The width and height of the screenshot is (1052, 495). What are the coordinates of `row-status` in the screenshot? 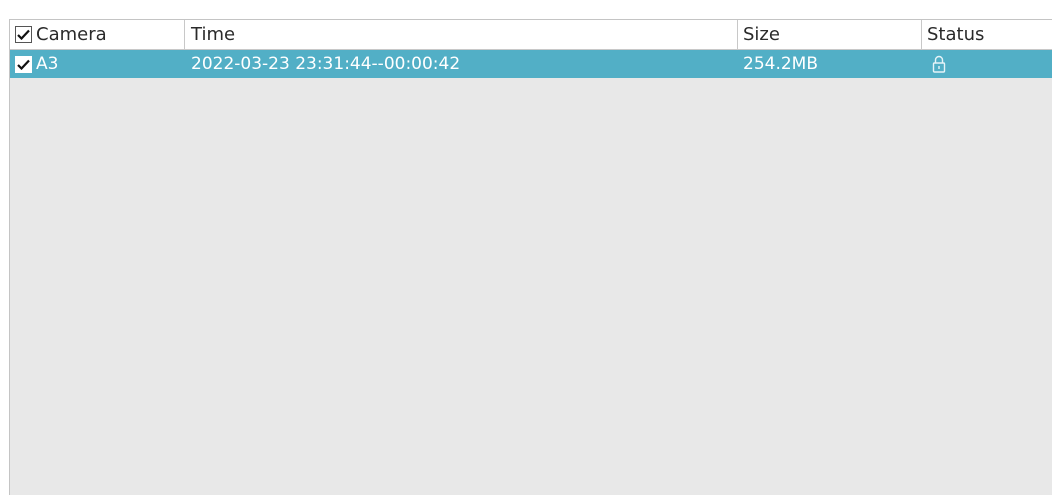 It's located at (939, 64).